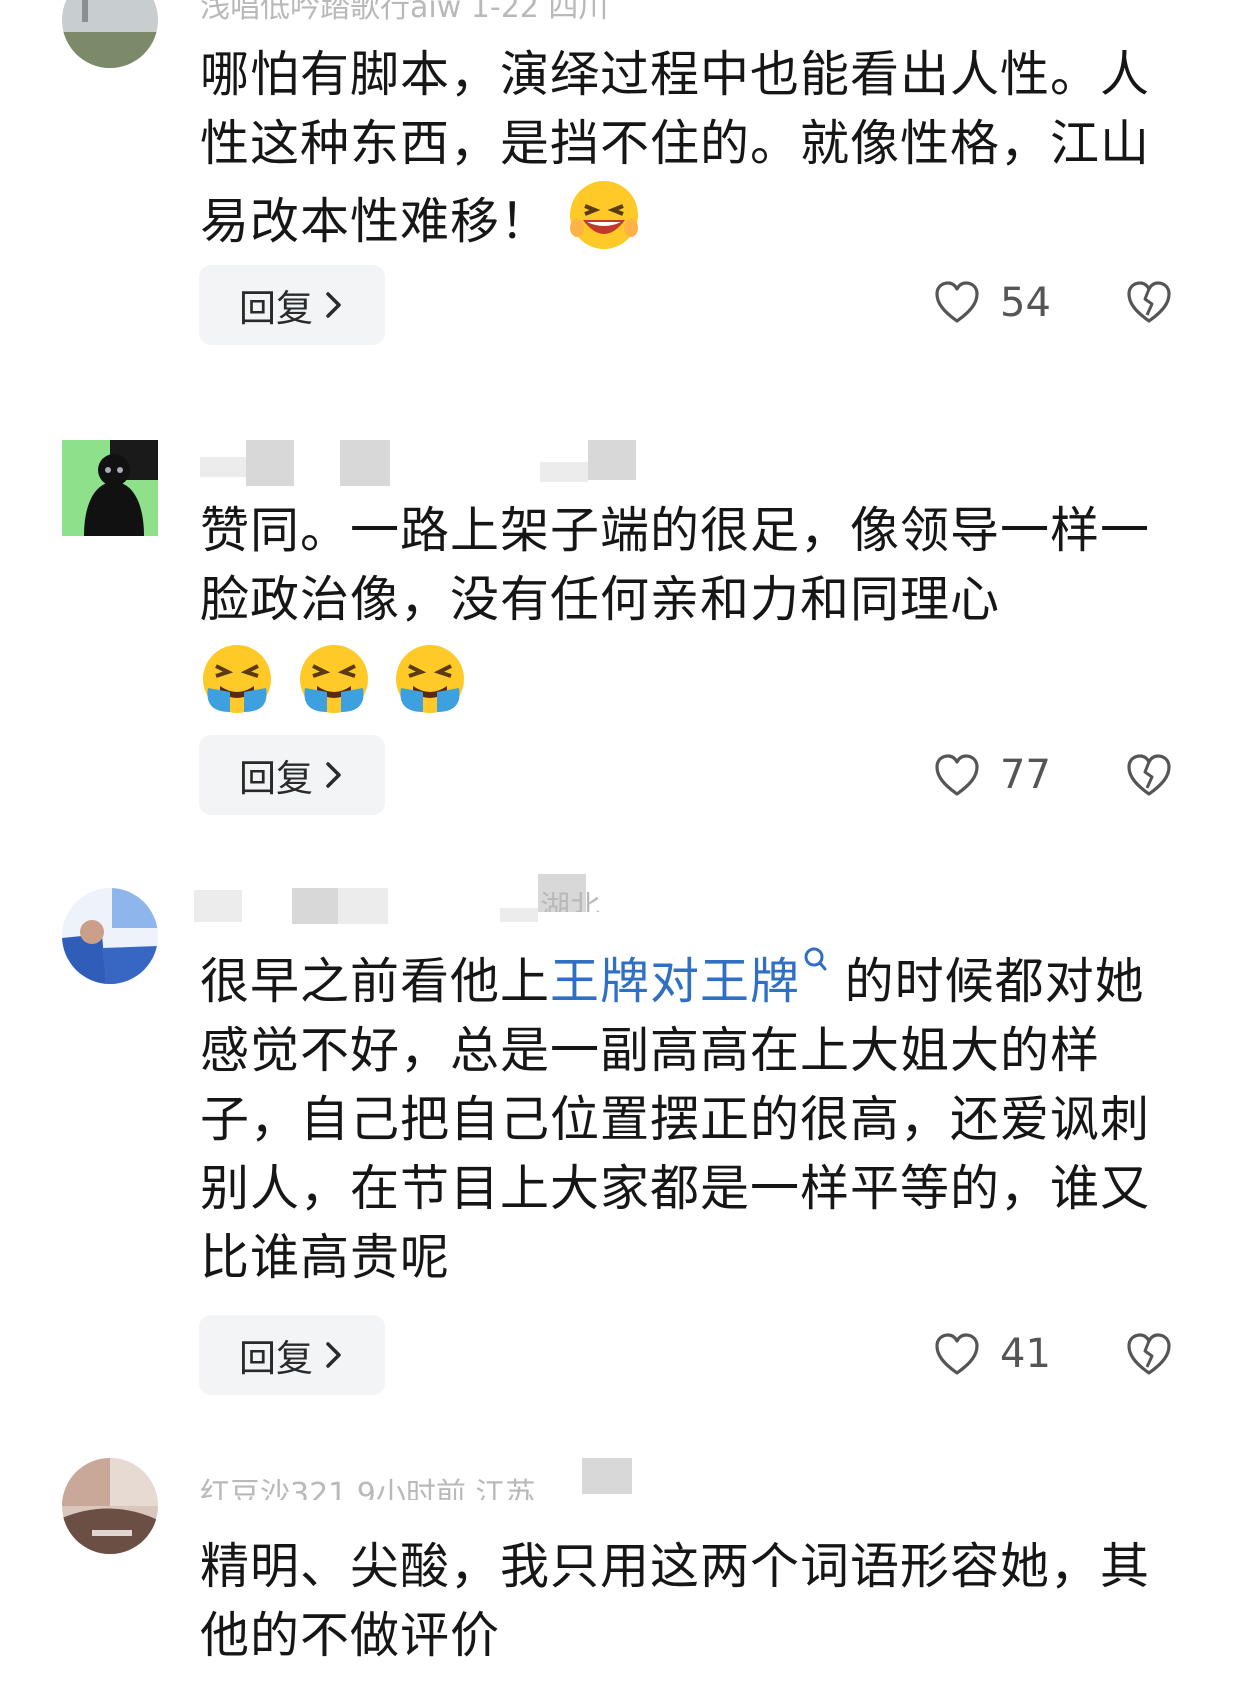  I want to click on comment-text-before: 很早之前看他上, so click(375, 981).